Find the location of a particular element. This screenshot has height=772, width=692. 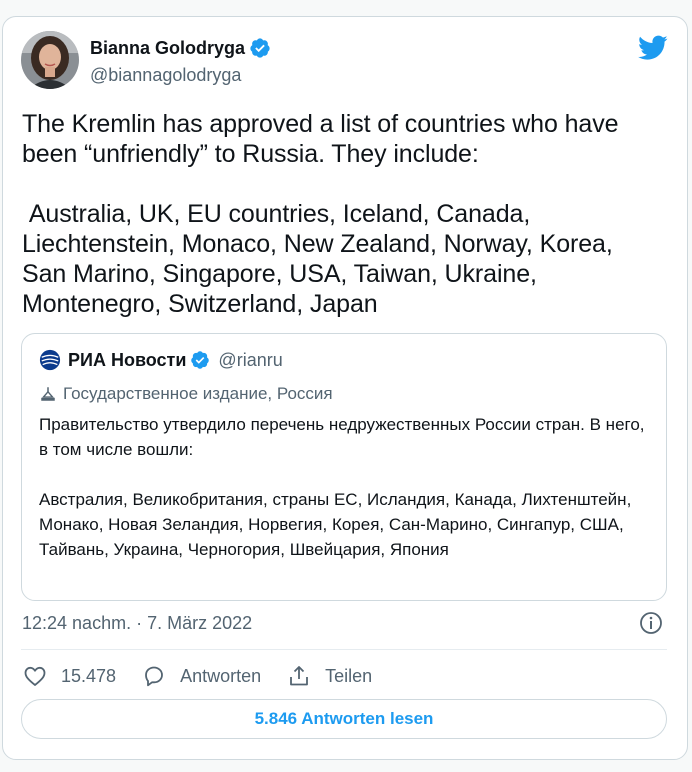

read-replies-button: 5.846 Antworten lesen is located at coordinates (344, 719).